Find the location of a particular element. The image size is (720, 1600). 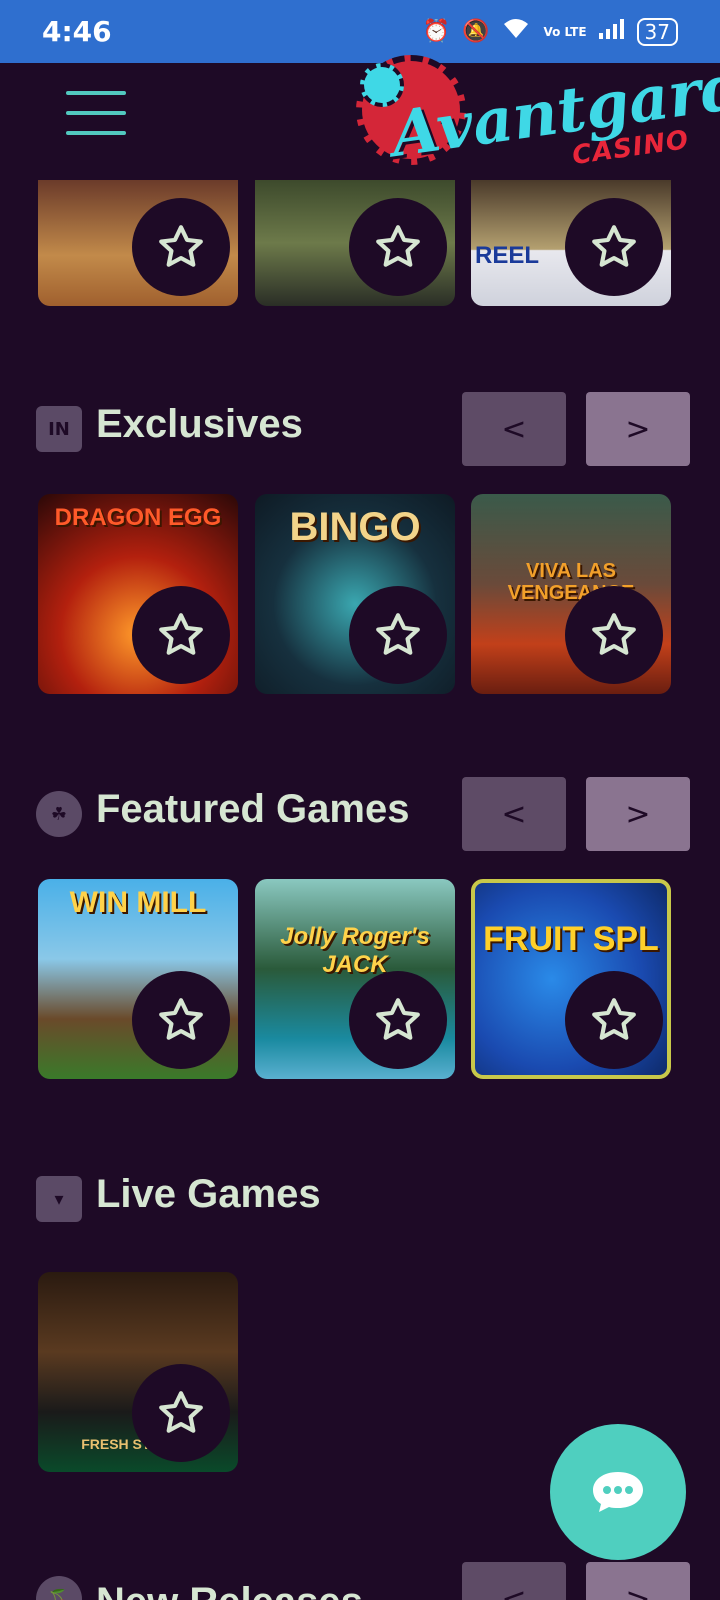

game-title: FRUIT SPL is located at coordinates (571, 939).